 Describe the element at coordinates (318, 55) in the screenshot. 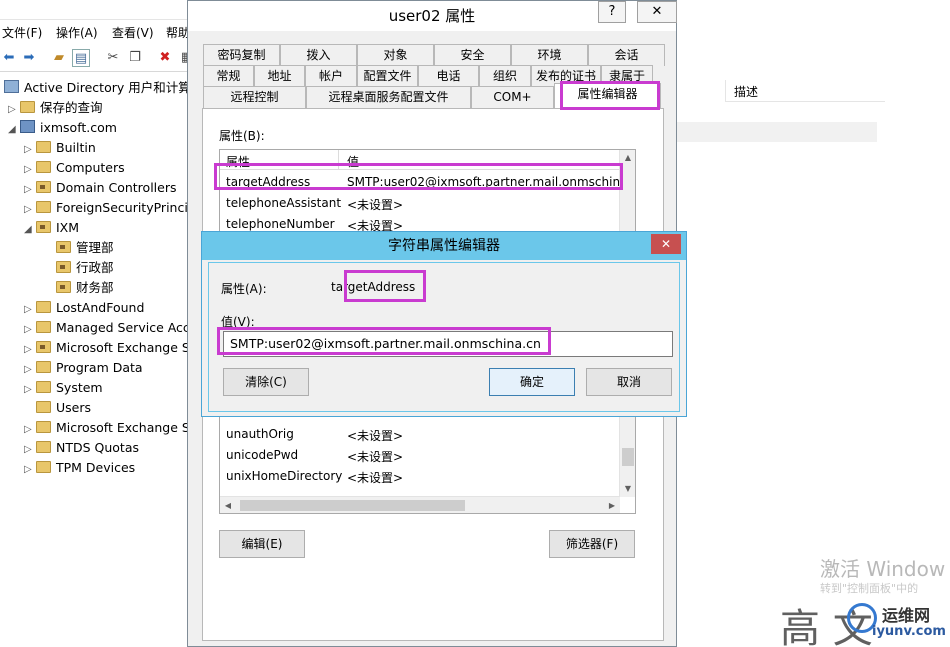

I see `tab-1-2: 拨入` at that location.